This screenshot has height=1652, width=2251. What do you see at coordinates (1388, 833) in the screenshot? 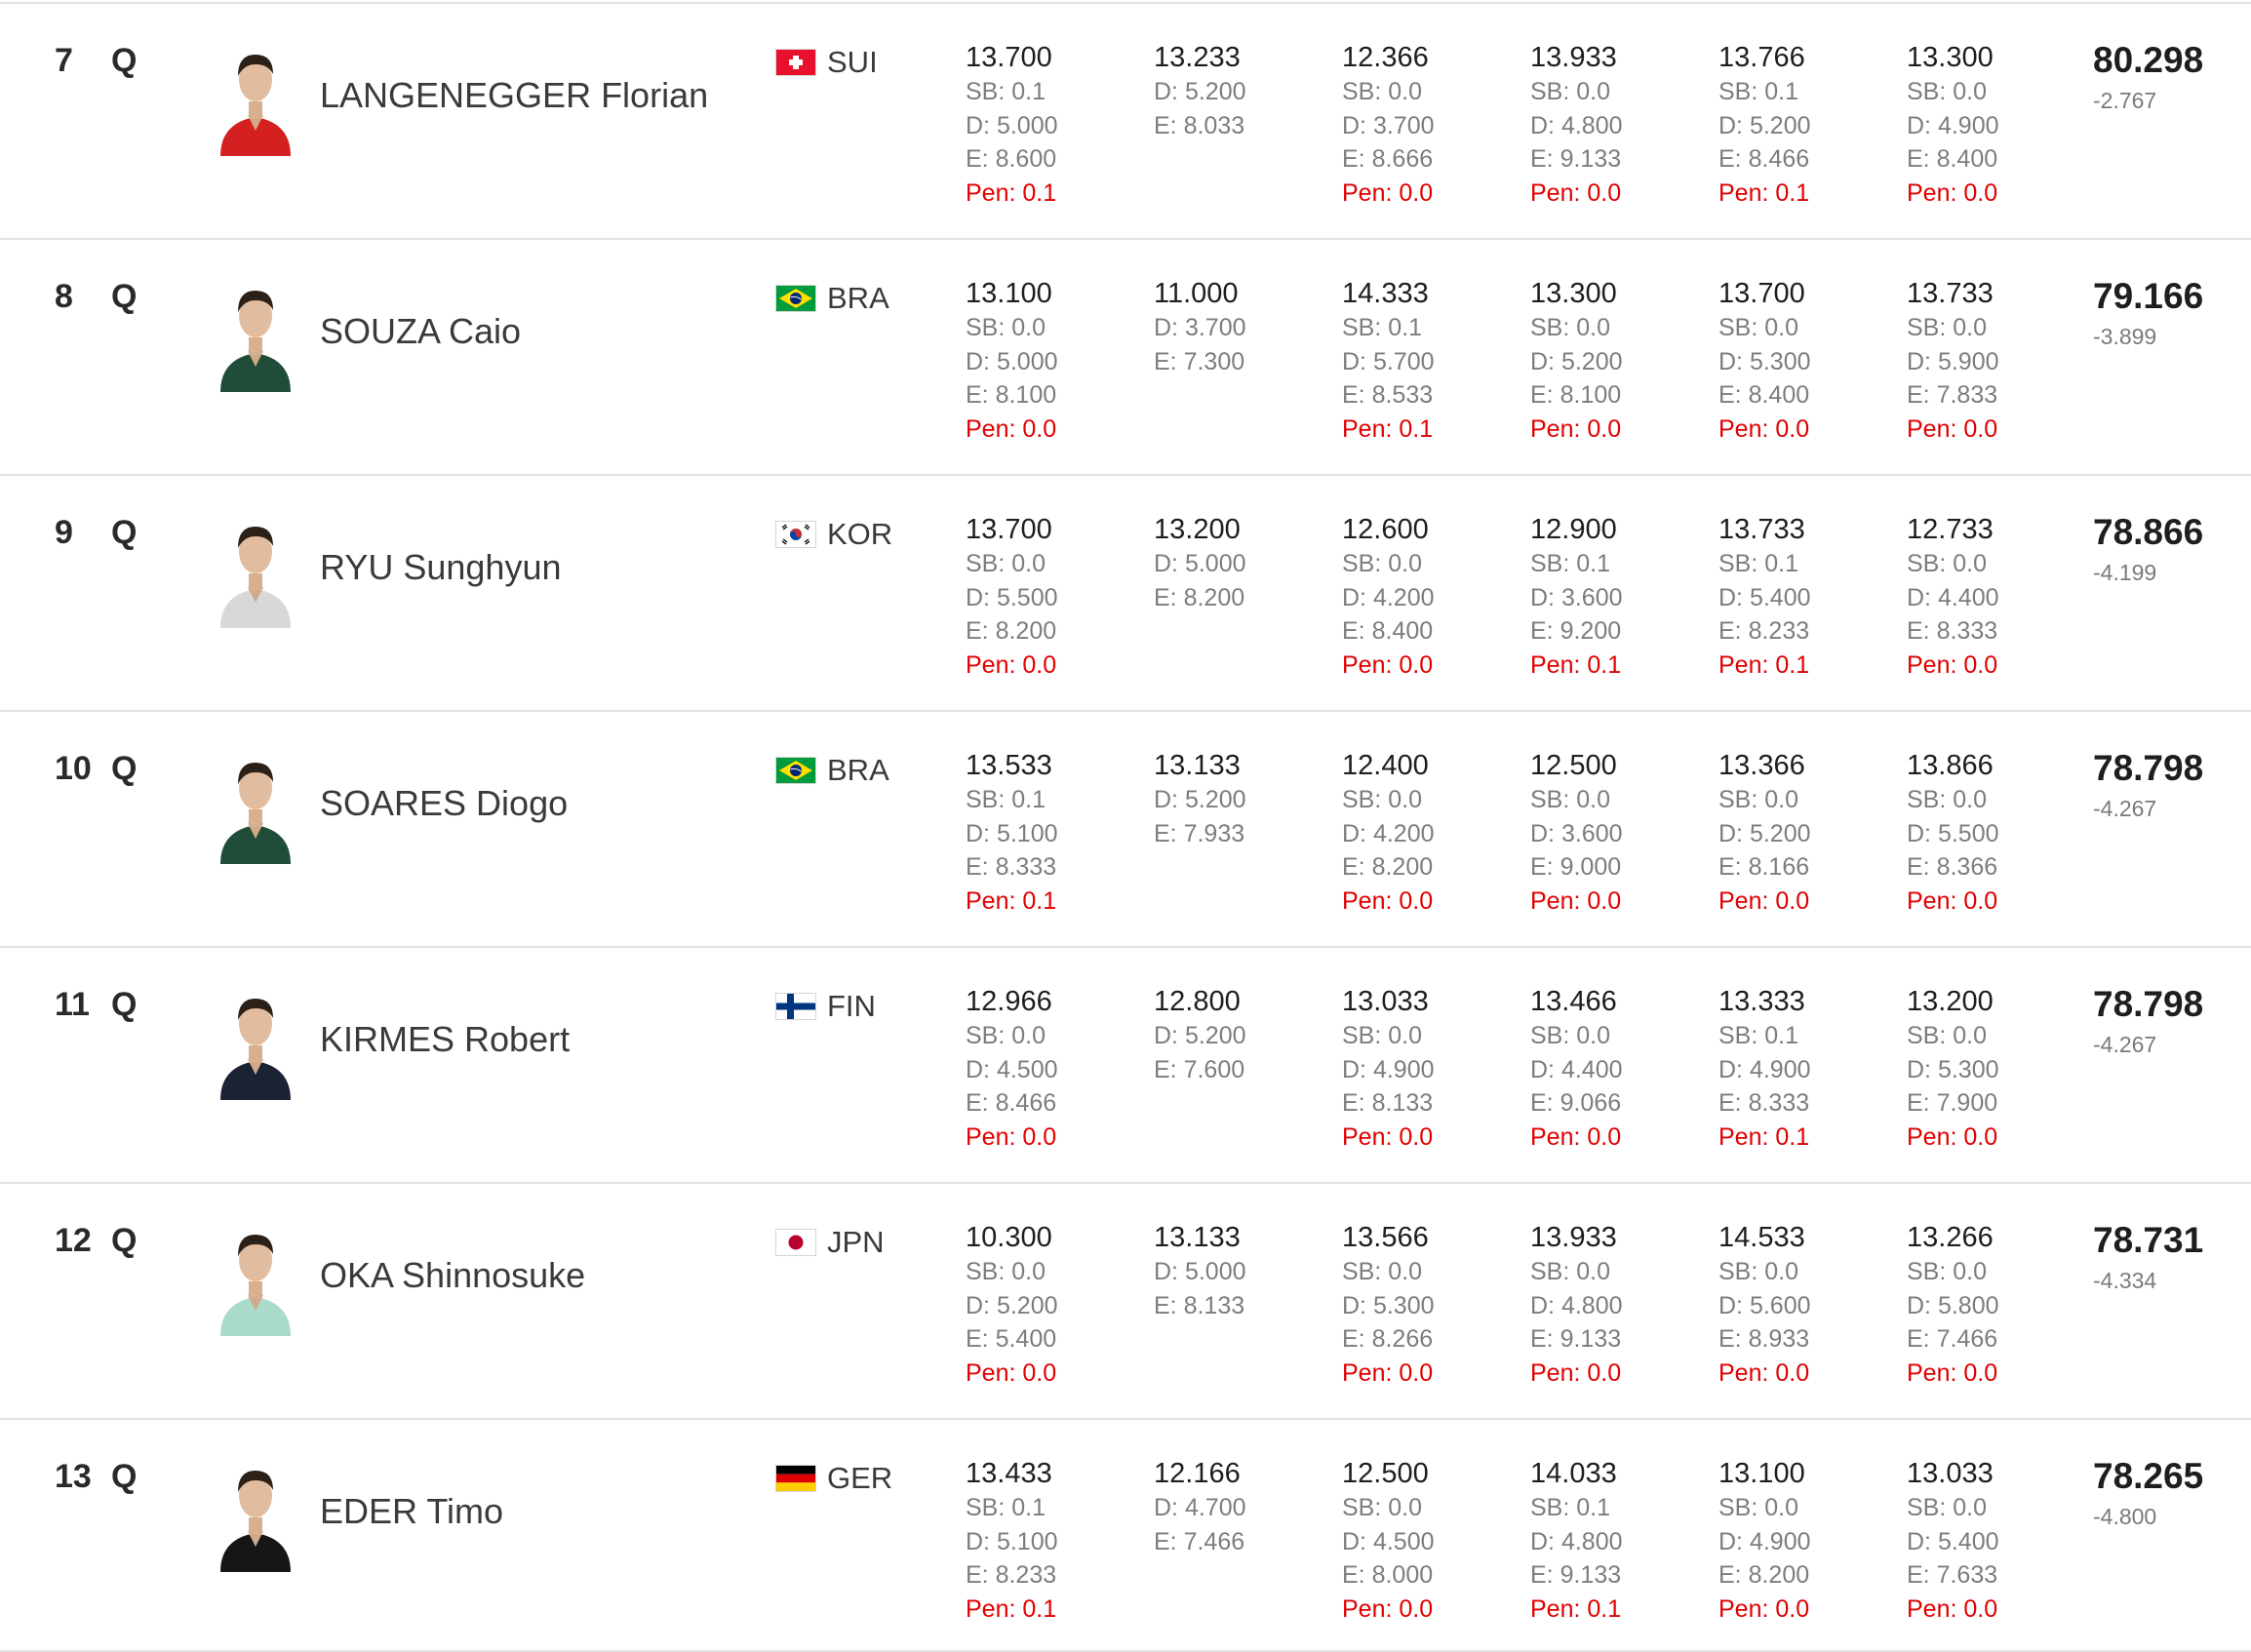
I see `difficulty-score: D: 4.200` at bounding box center [1388, 833].